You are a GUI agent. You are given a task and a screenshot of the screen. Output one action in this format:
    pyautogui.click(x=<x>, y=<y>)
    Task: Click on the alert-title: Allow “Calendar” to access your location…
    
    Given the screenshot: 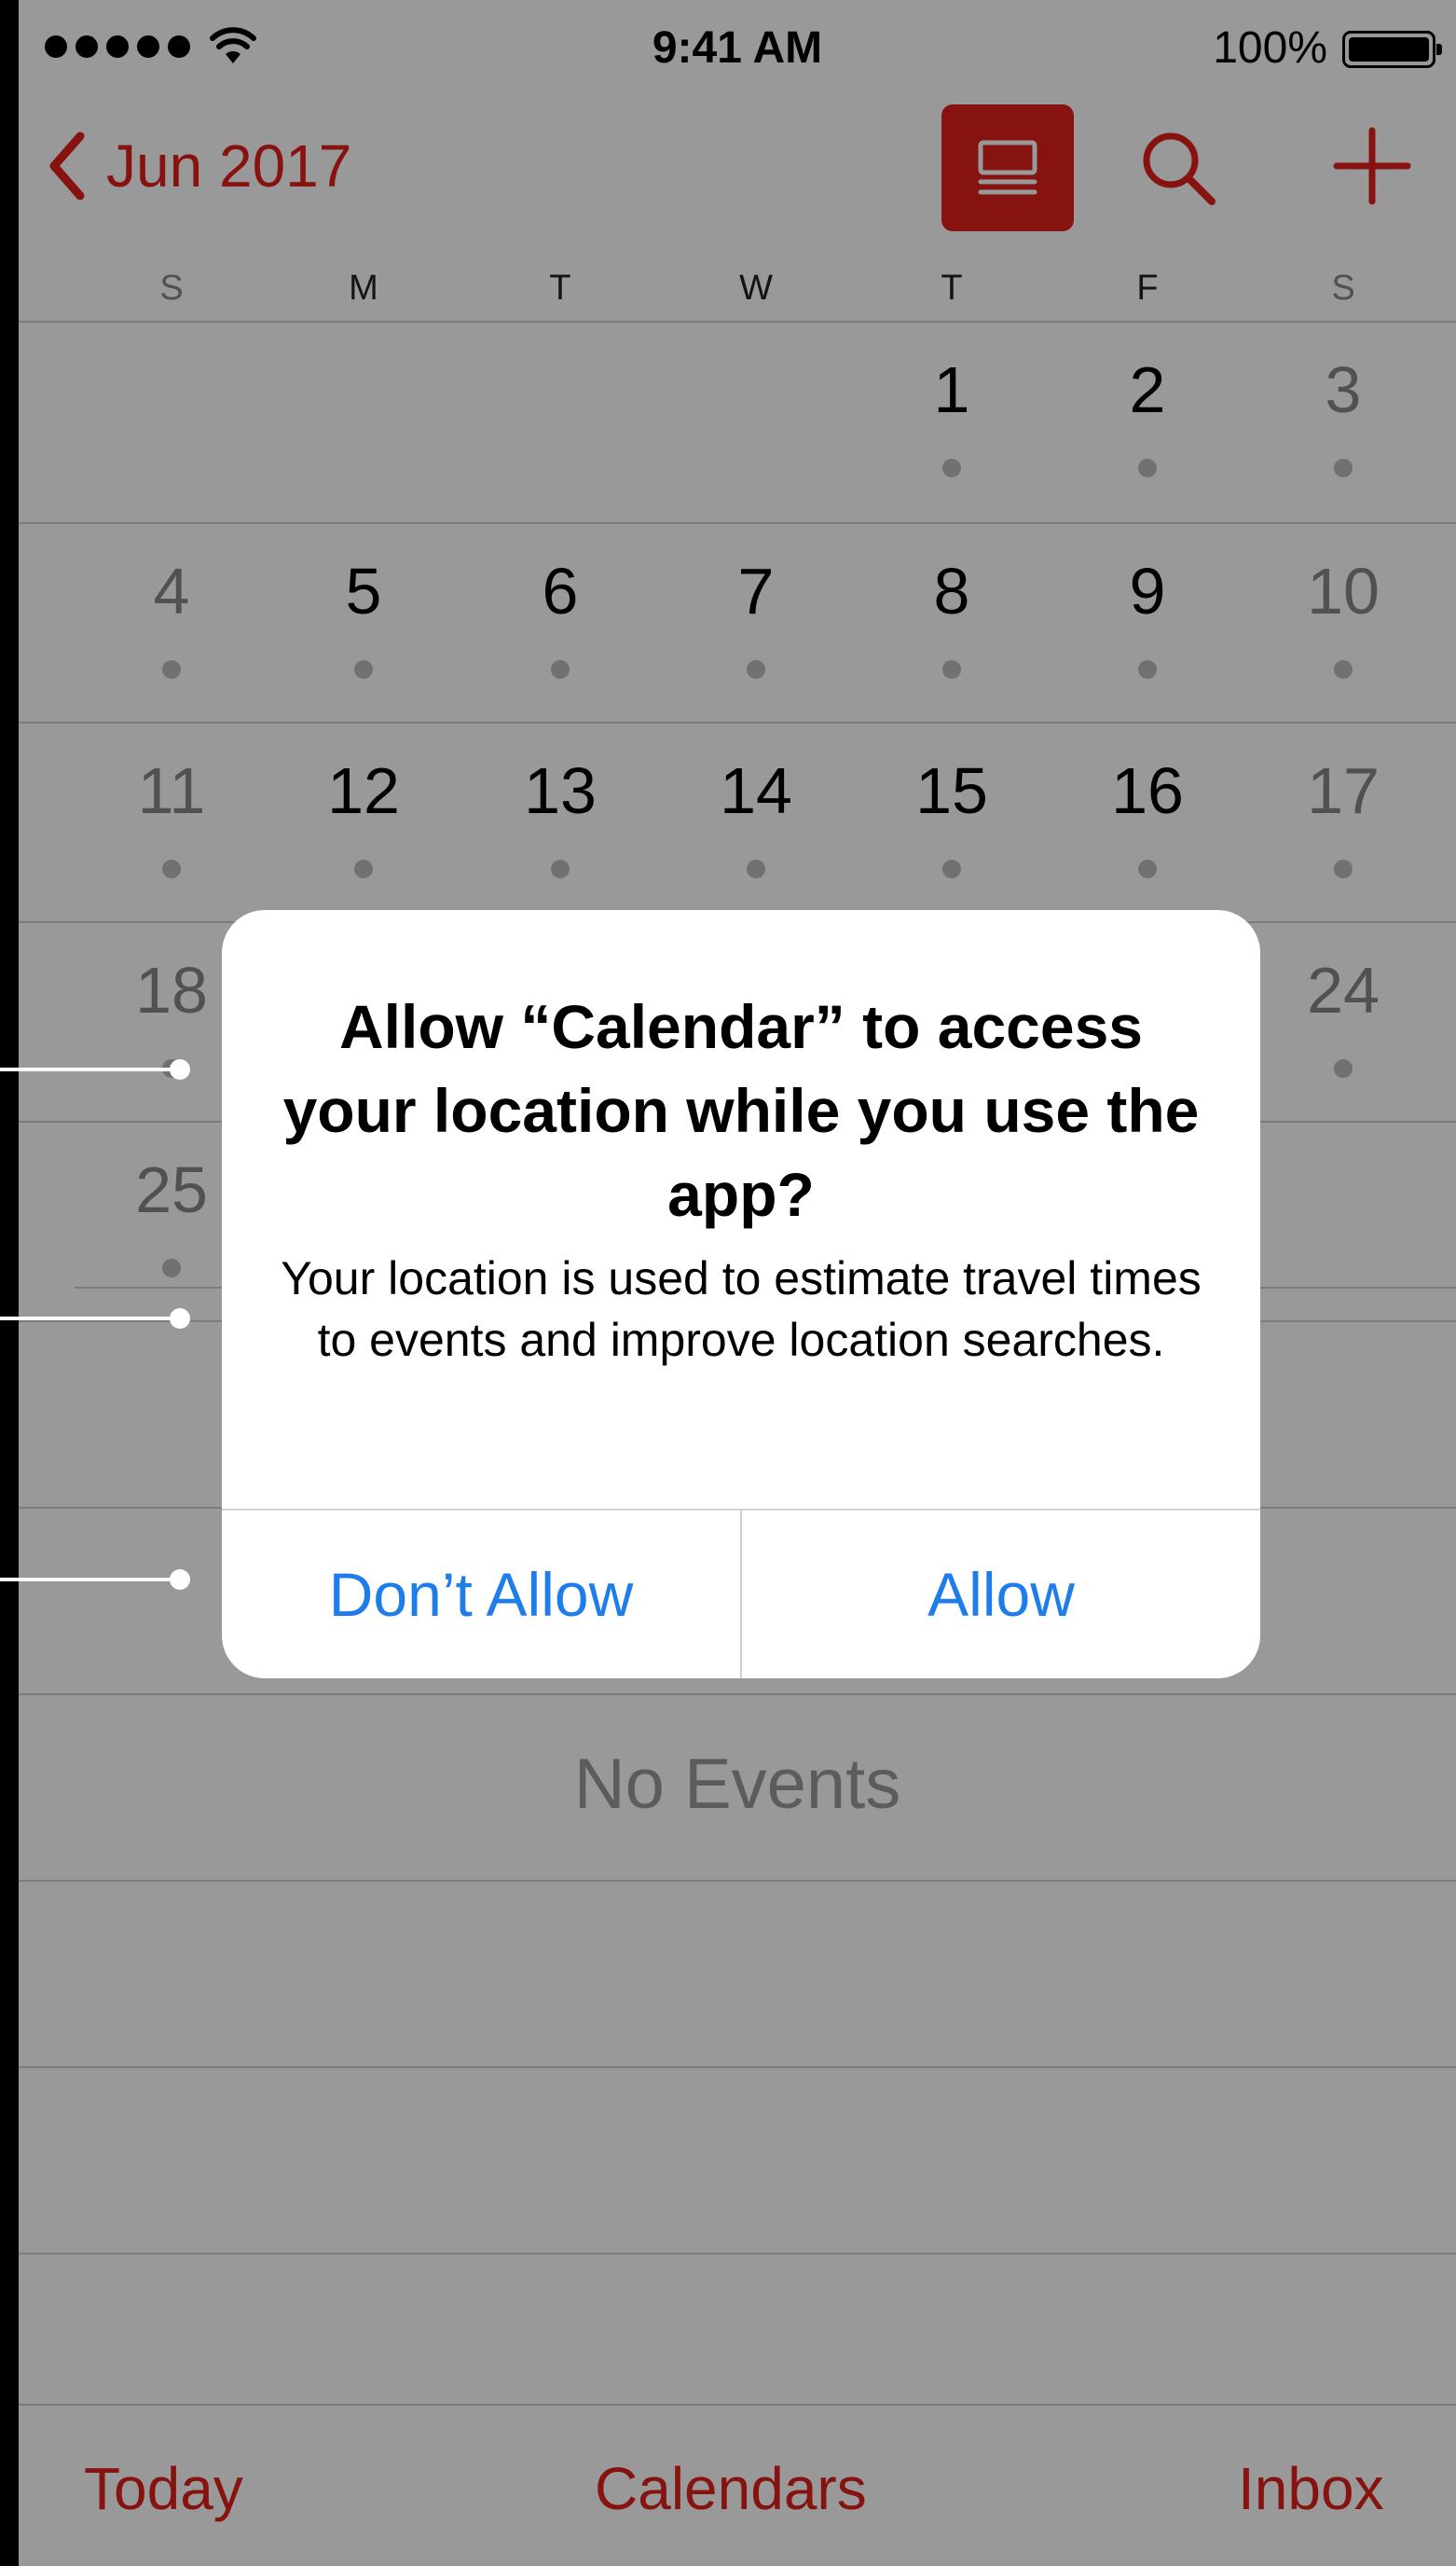 What is the action you would take?
    pyautogui.click(x=741, y=1110)
    